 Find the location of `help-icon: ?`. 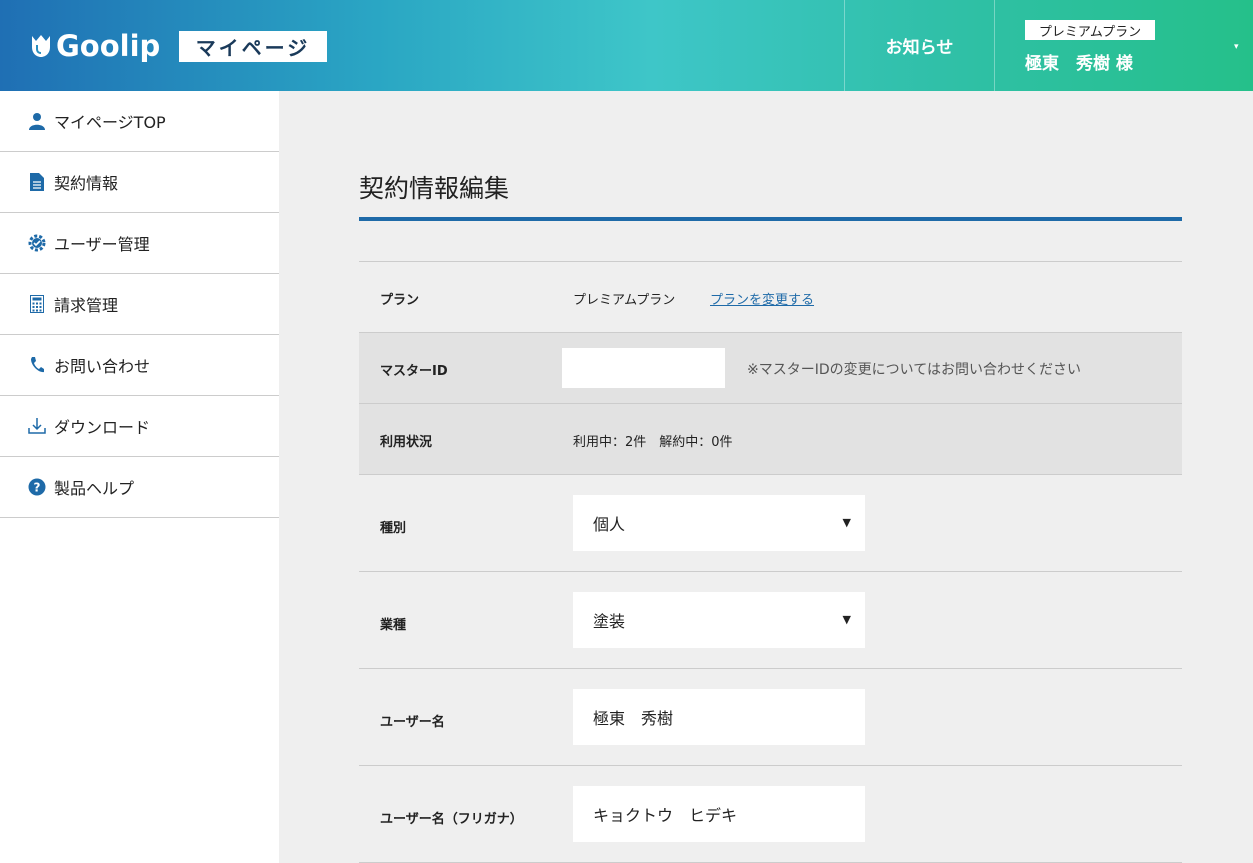

help-icon: ? is located at coordinates (37, 487).